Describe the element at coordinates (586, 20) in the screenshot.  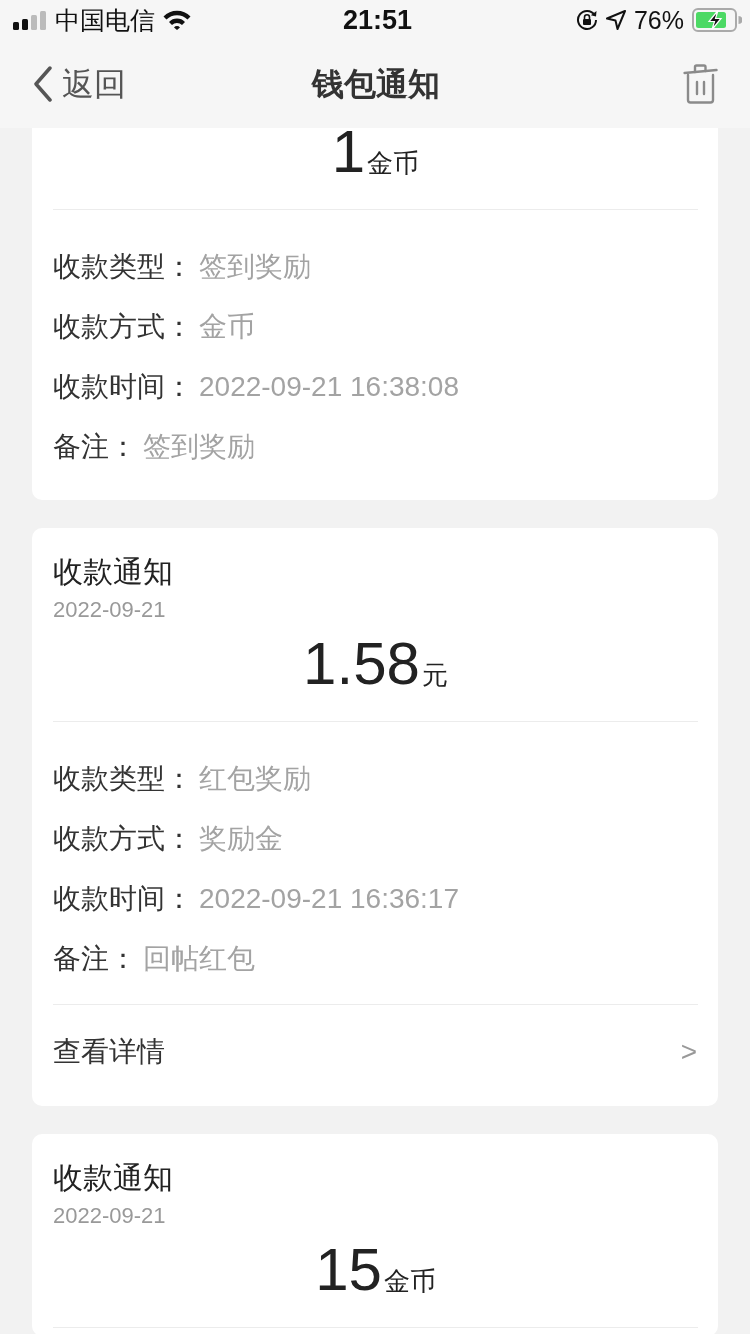
I see `rotation-lock-icon` at that location.